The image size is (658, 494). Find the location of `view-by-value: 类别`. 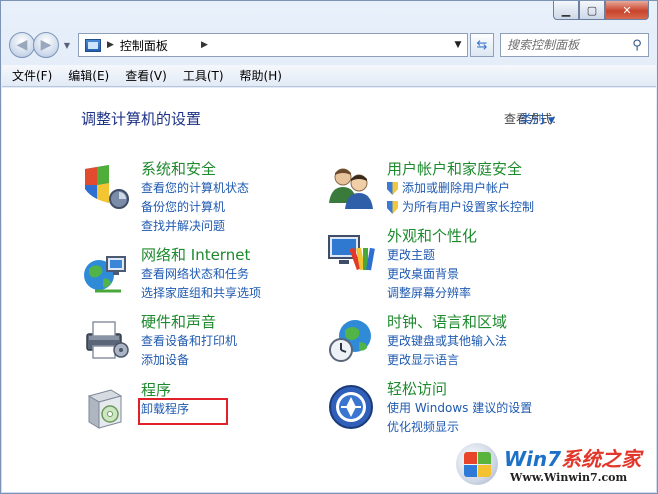

view-by-value: 类别 is located at coordinates (532, 119).